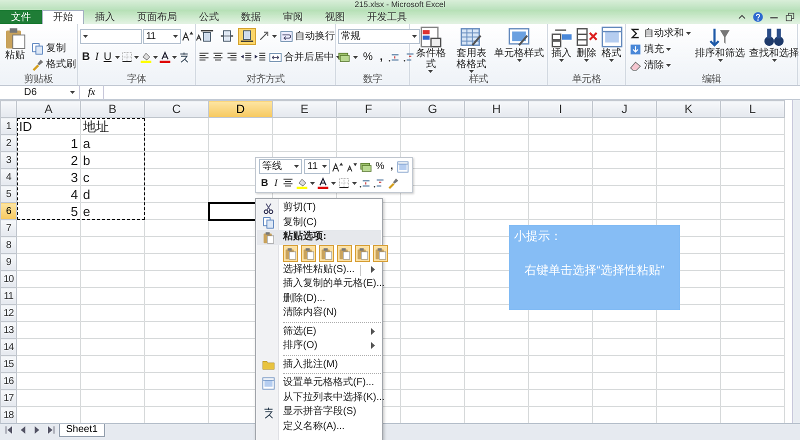 The image size is (800, 440). Describe the element at coordinates (8, 279) in the screenshot. I see `row-header: 10` at that location.